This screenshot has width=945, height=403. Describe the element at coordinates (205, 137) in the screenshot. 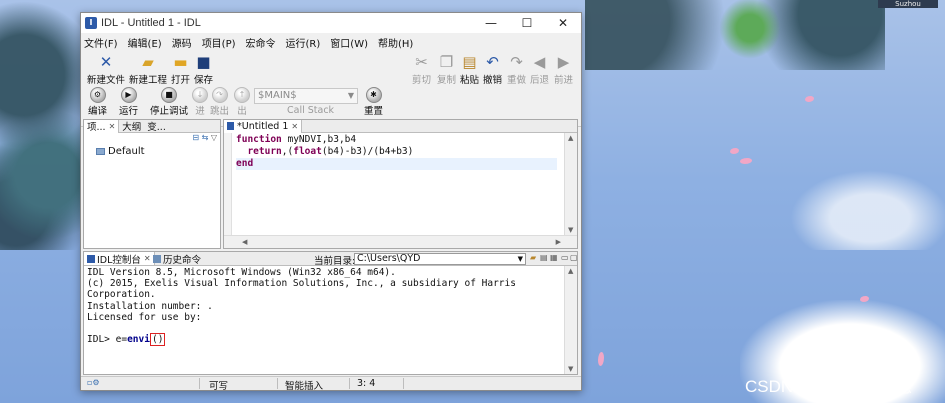

I see `link-icon: ⇆` at that location.